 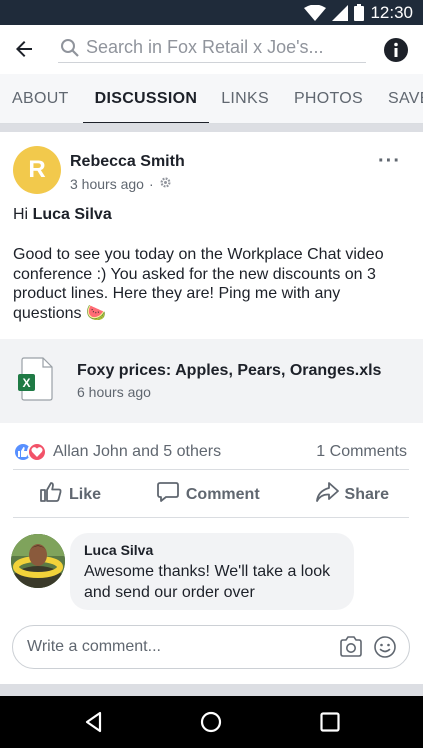 What do you see at coordinates (211, 99) in the screenshot?
I see `group-tabs: ABOUT DISCUSSION LINKS PHOTOS SAVED` at bounding box center [211, 99].